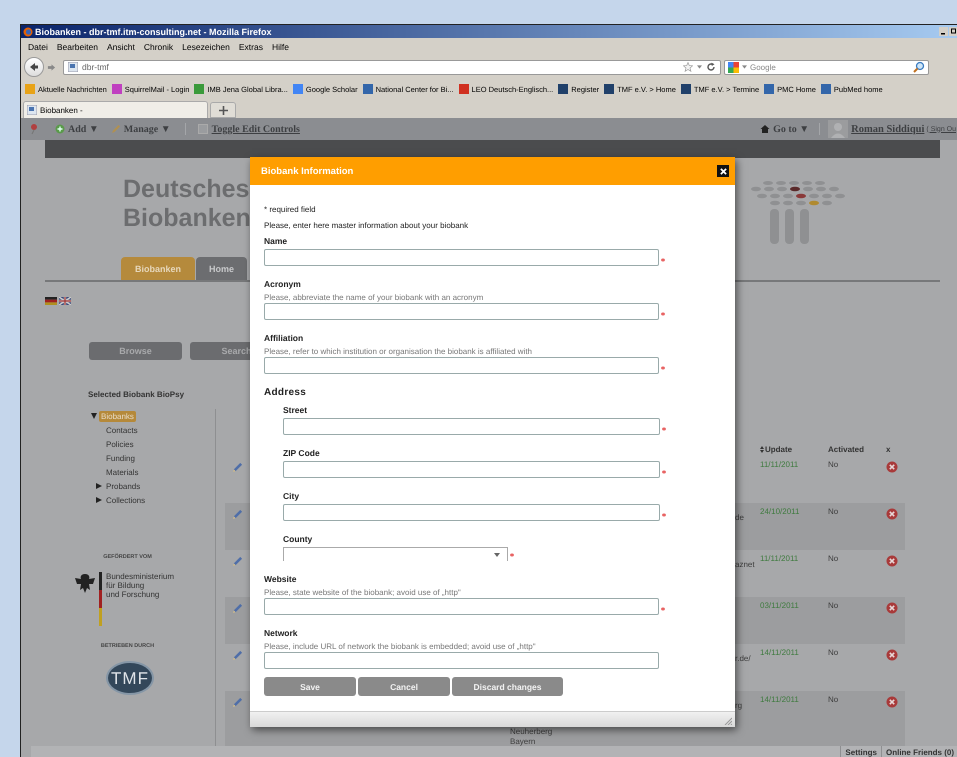 Image resolution: width=957 pixels, height=757 pixels. I want to click on tree-item: Collections, so click(126, 500).